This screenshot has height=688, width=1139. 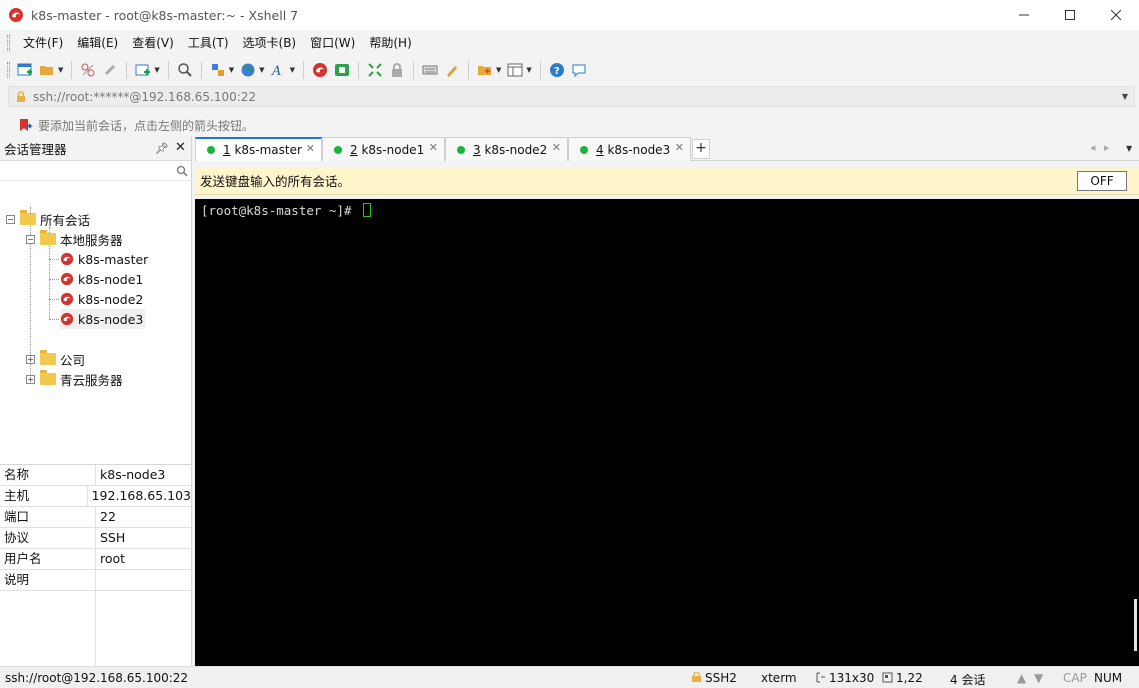 I want to click on lock-button, so click(x=397, y=70).